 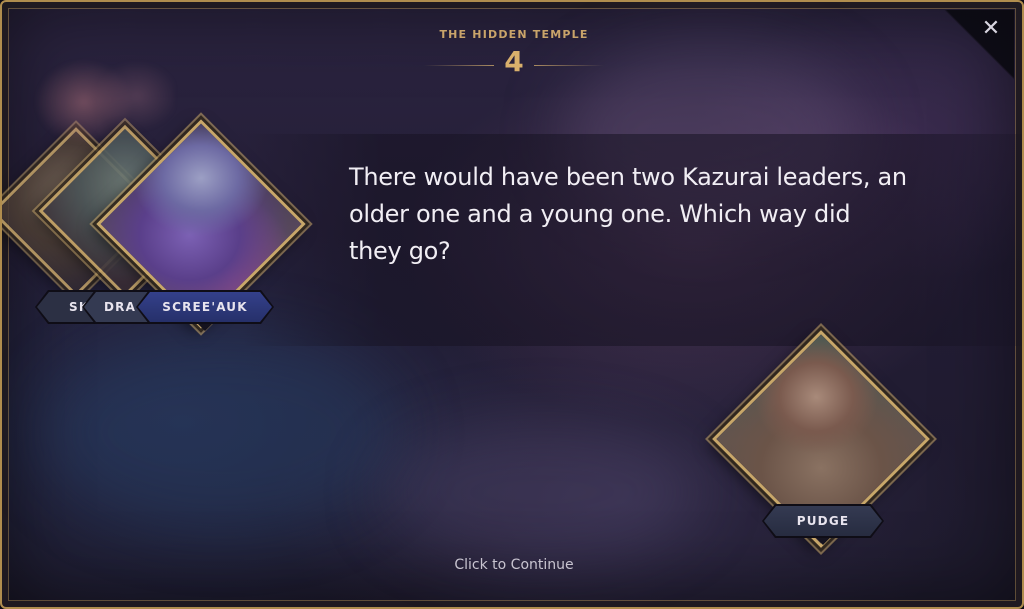 I want to click on level-number: 4, so click(x=514, y=61).